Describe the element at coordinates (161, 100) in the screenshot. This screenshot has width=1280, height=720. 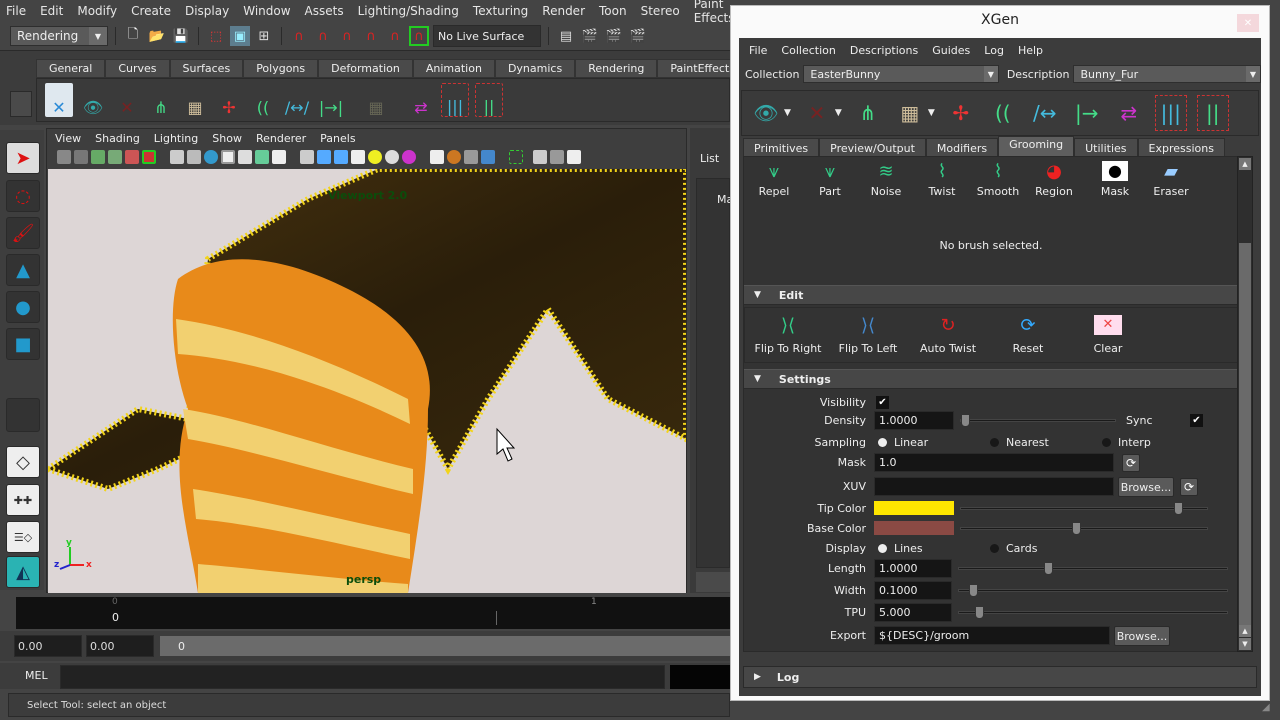
I see `add-description-icon: ⋔` at that location.